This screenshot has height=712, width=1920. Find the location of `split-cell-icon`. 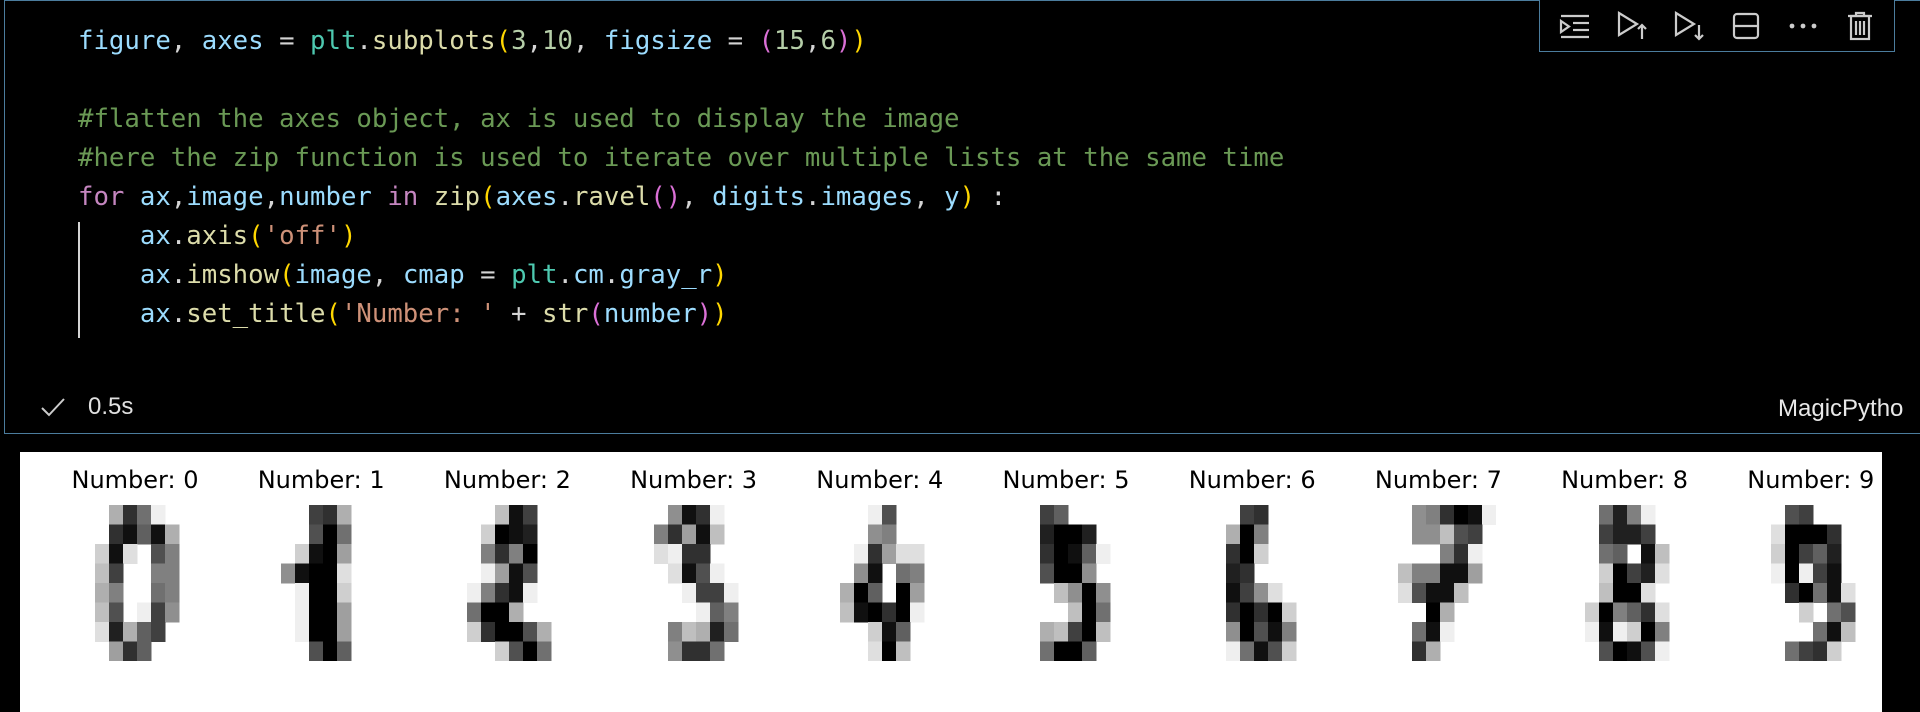

split-cell-icon is located at coordinates (1745, 25).